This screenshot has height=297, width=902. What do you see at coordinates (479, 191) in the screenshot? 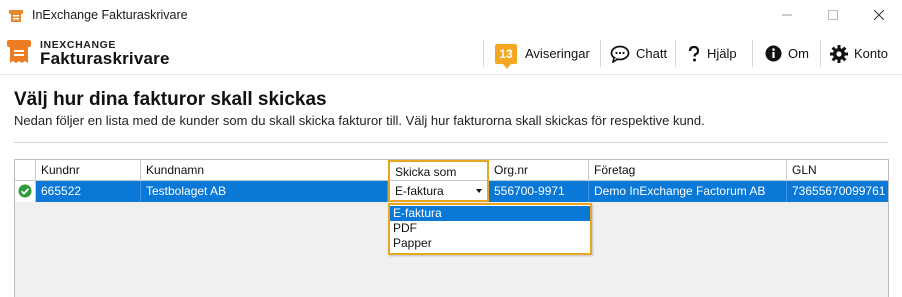
I see `chevron-down-icon` at bounding box center [479, 191].